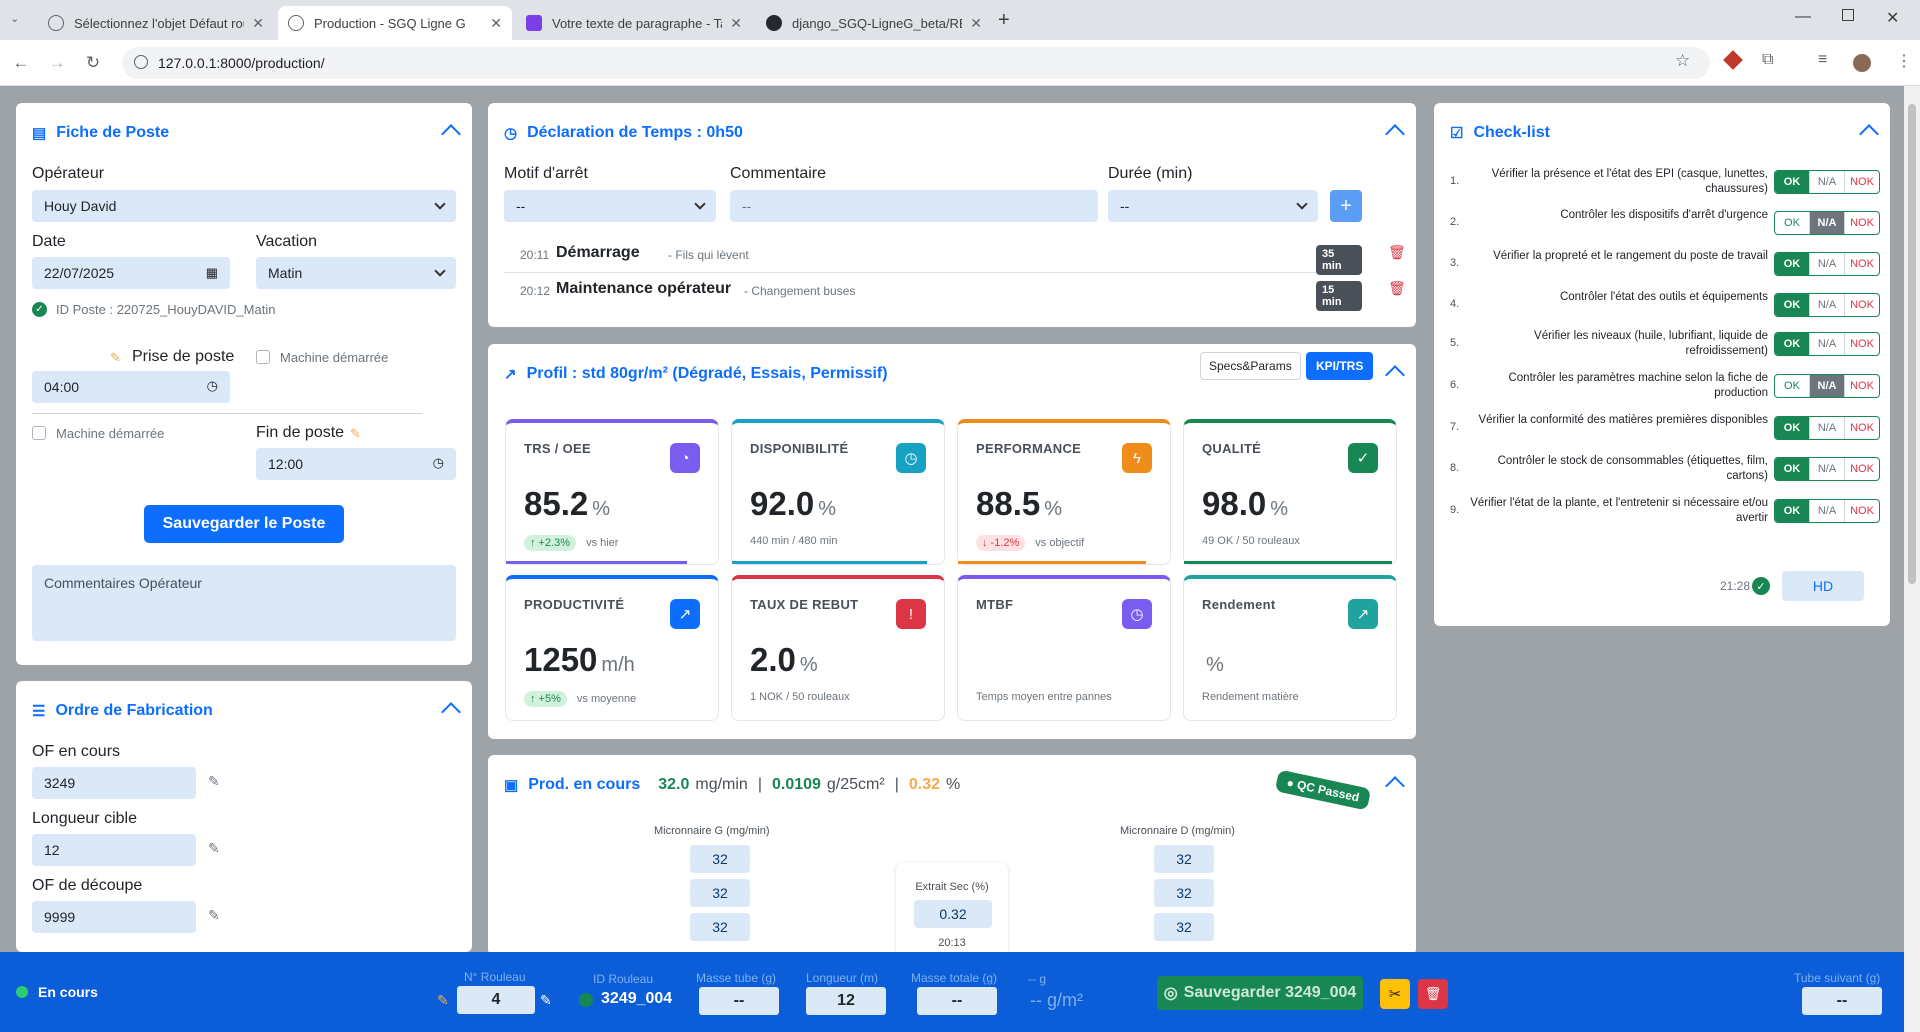 The width and height of the screenshot is (1920, 1032). What do you see at coordinates (1892, 18) in the screenshot?
I see `close-window-icon: ✕` at bounding box center [1892, 18].